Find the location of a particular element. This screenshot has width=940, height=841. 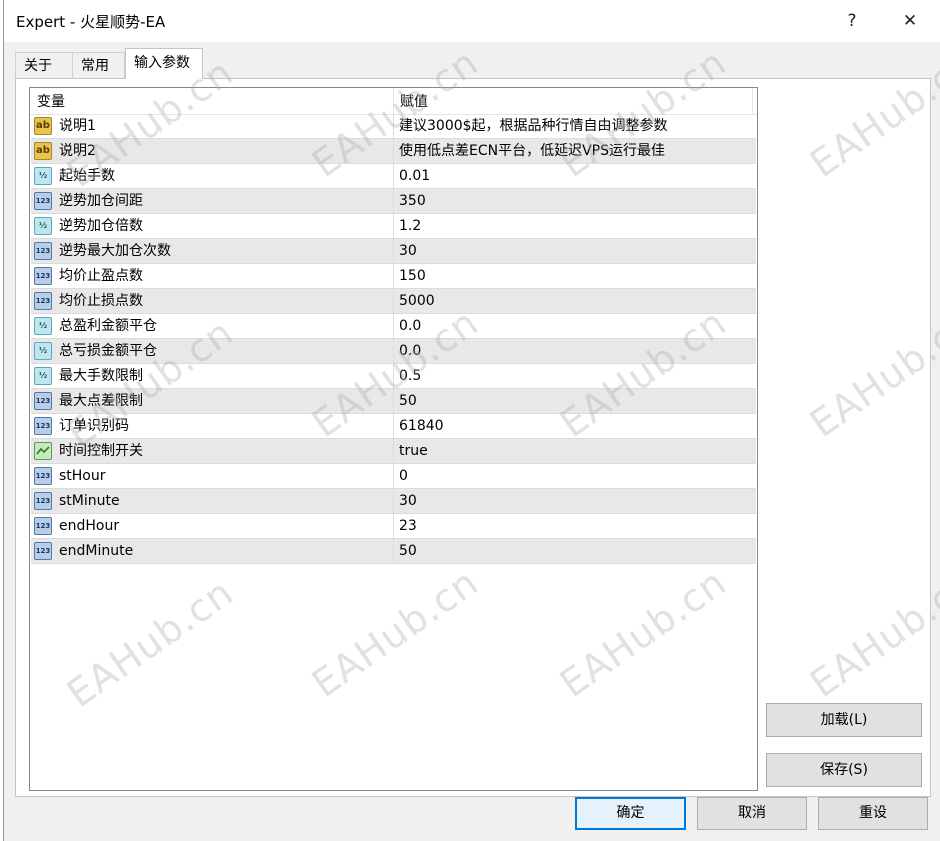

table-row: 123 最大点差限制 50 is located at coordinates (393, 401).